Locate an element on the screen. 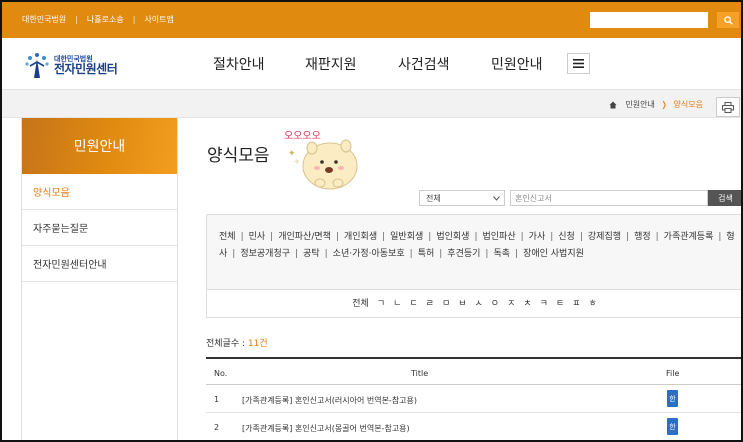  initial-filter-link: ㅅ is located at coordinates (479, 304).